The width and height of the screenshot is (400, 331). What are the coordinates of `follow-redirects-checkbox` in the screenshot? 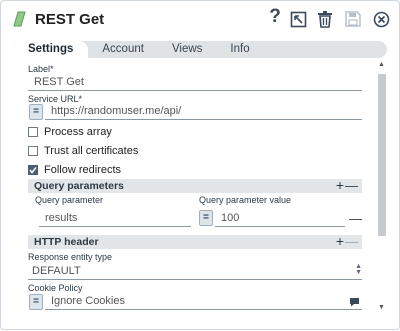 It's located at (33, 170).